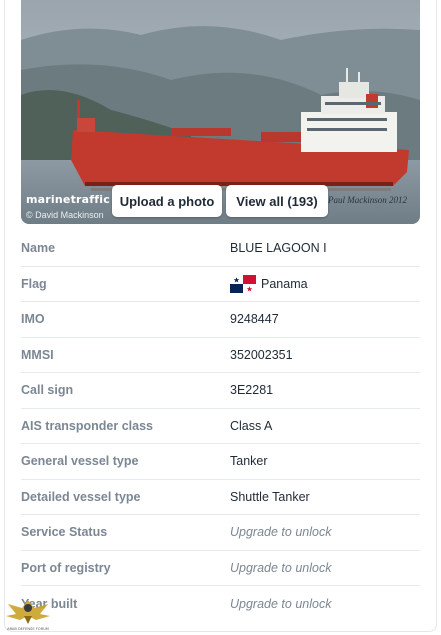 This screenshot has width=441, height=635. Describe the element at coordinates (220, 249) in the screenshot. I see `detail-row-name: Name BLUE LAGOON I` at that location.